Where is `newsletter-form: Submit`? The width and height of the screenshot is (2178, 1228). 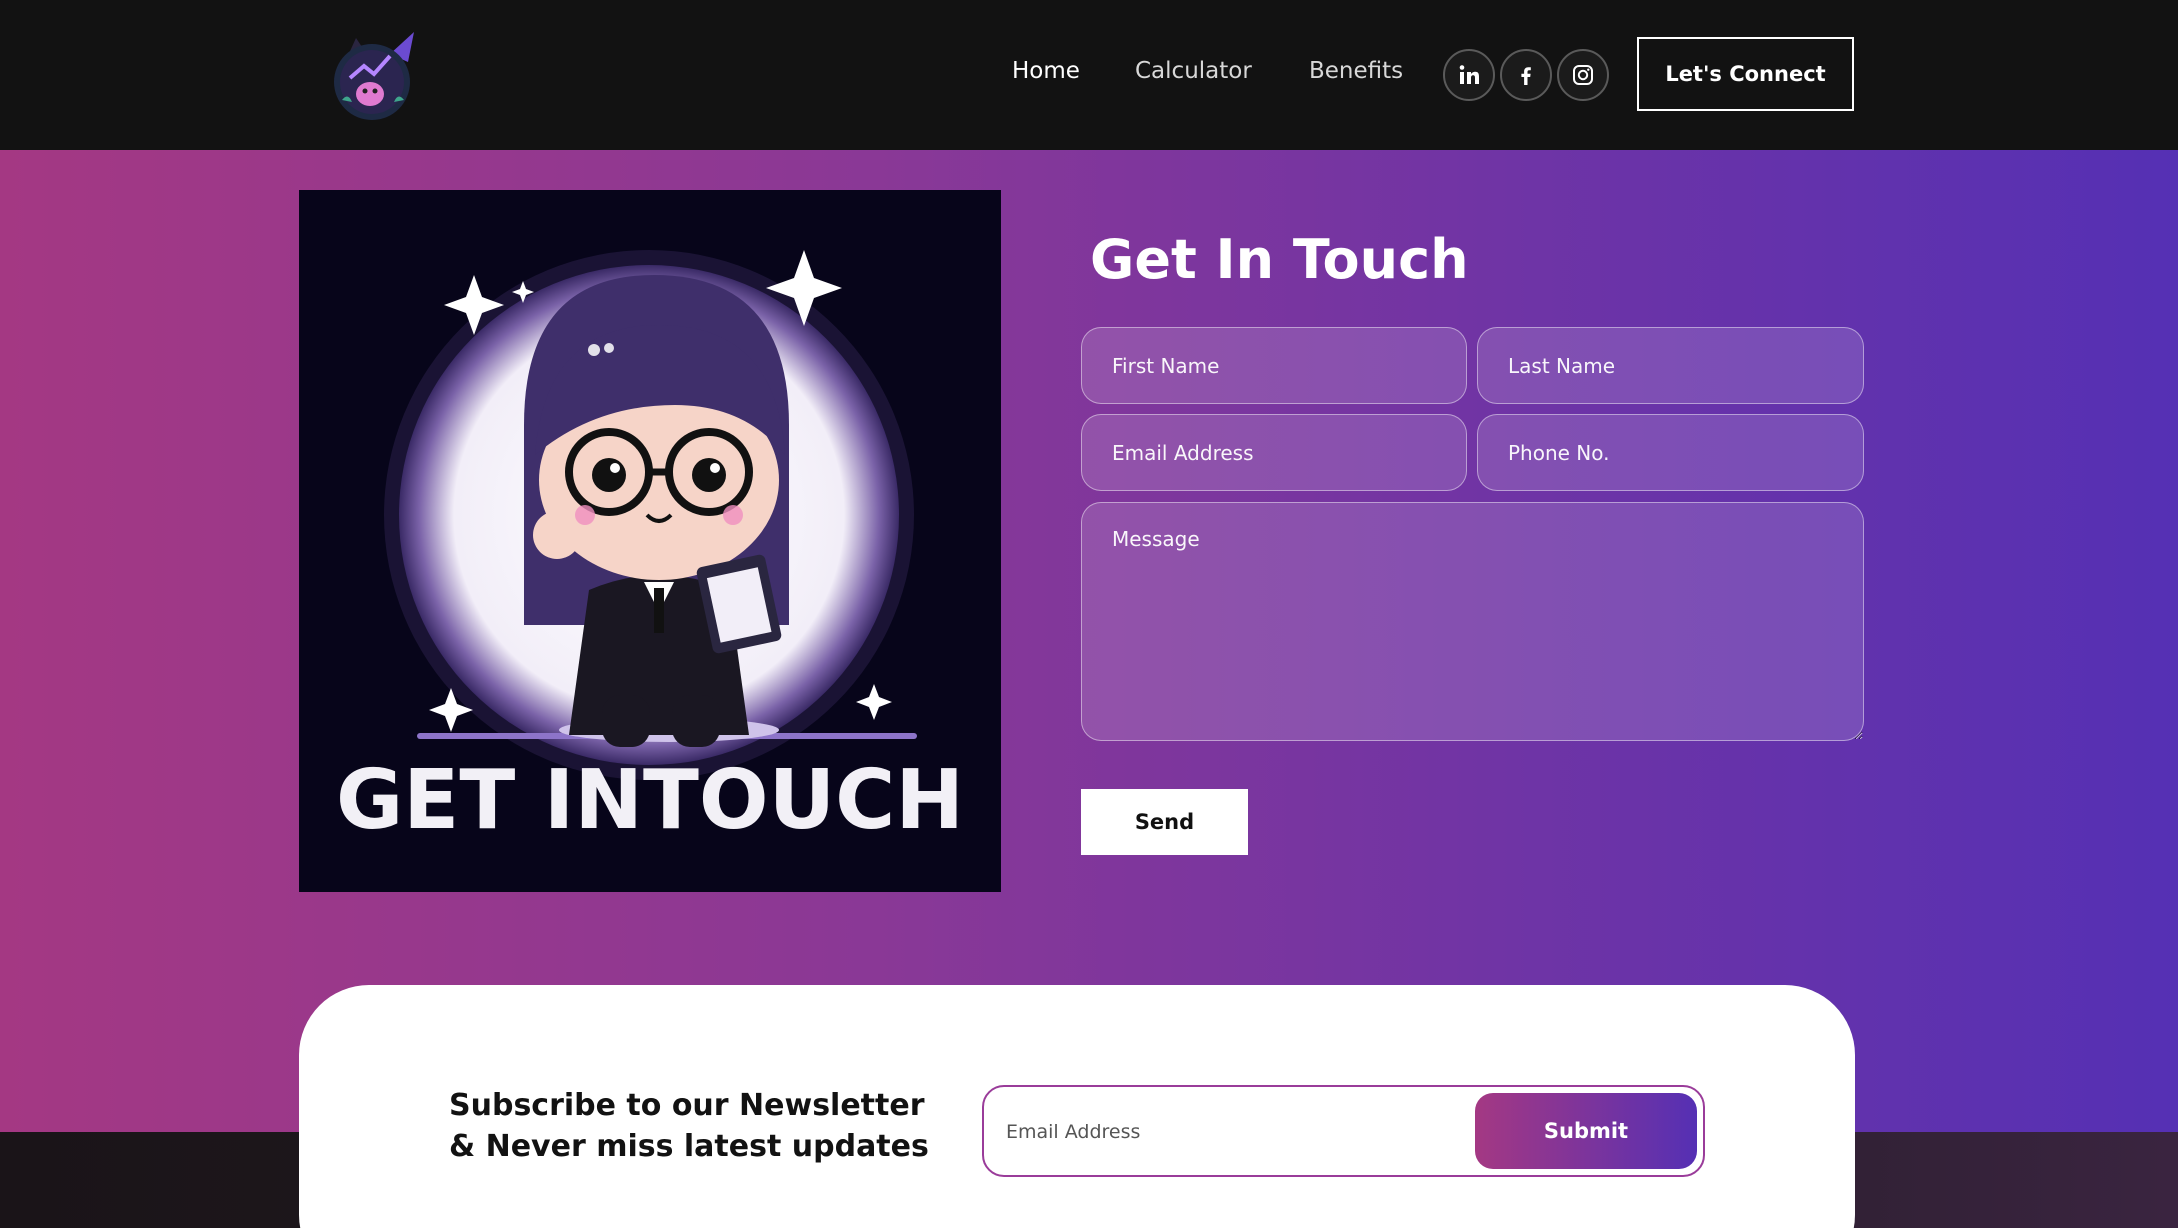
newsletter-form: Submit is located at coordinates (1343, 1131).